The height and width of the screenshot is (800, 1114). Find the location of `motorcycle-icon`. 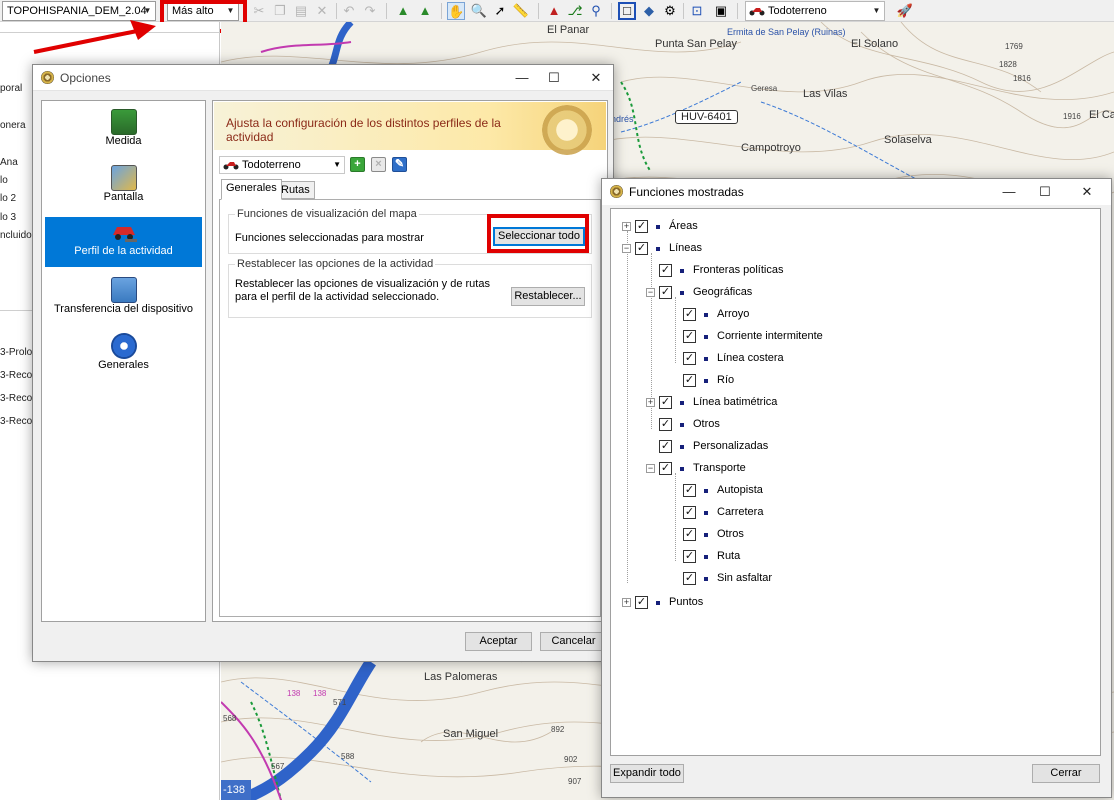

motorcycle-icon is located at coordinates (231, 166).